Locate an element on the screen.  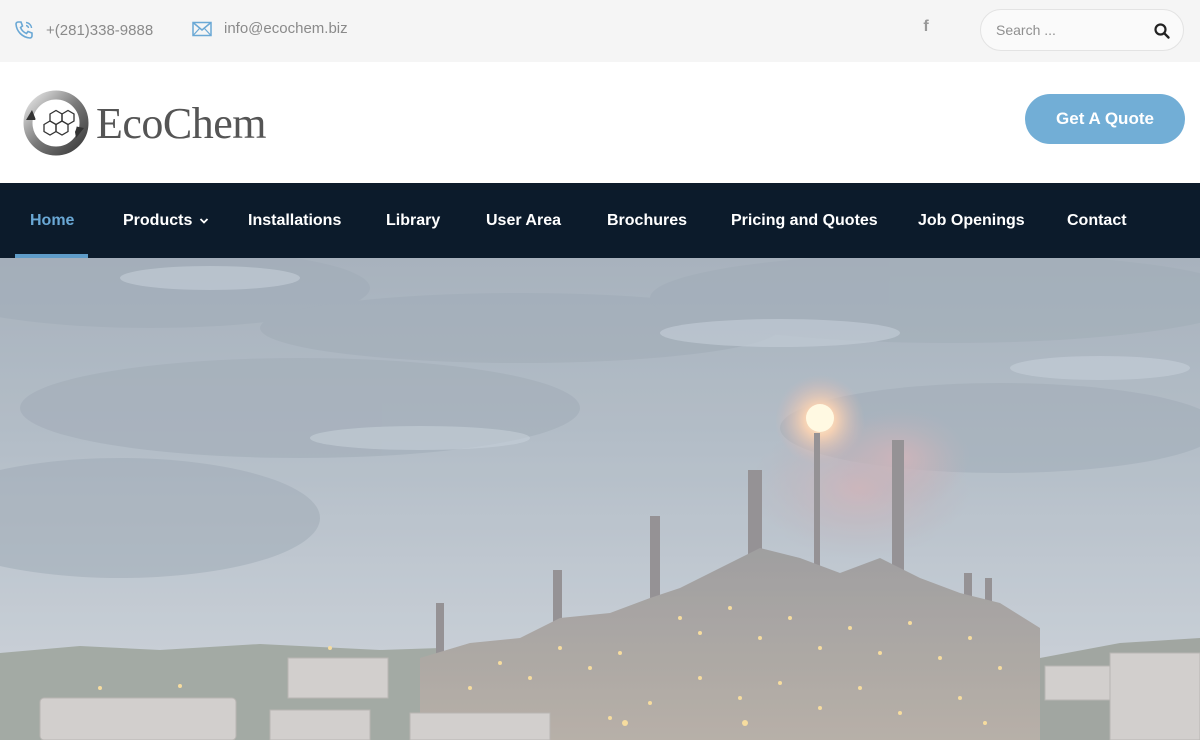
search-box is located at coordinates (1082, 30).